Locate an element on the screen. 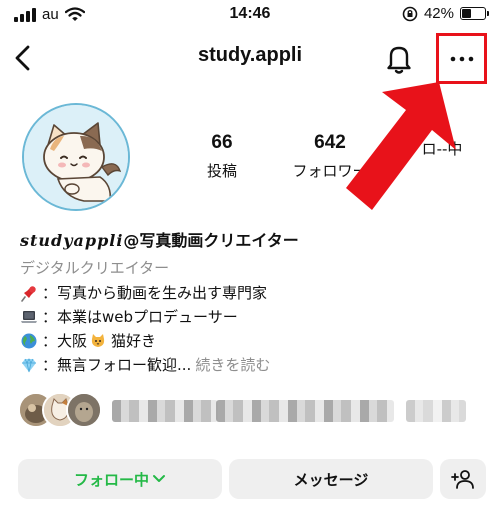  following-button-label: フォロー中 is located at coordinates (111, 479).